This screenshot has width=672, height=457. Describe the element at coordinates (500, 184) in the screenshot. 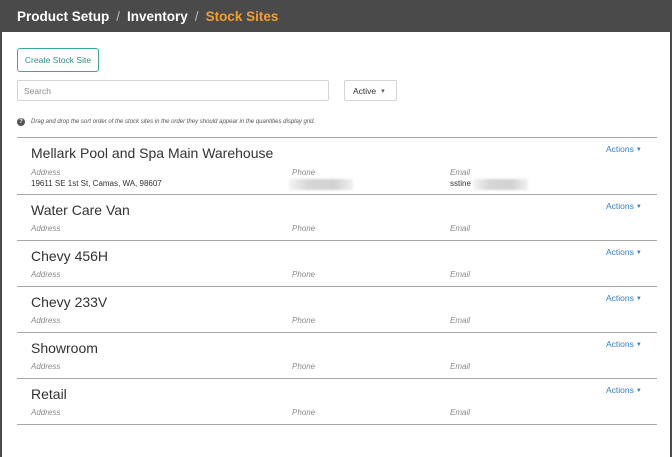

I see `email-value-redacted` at that location.